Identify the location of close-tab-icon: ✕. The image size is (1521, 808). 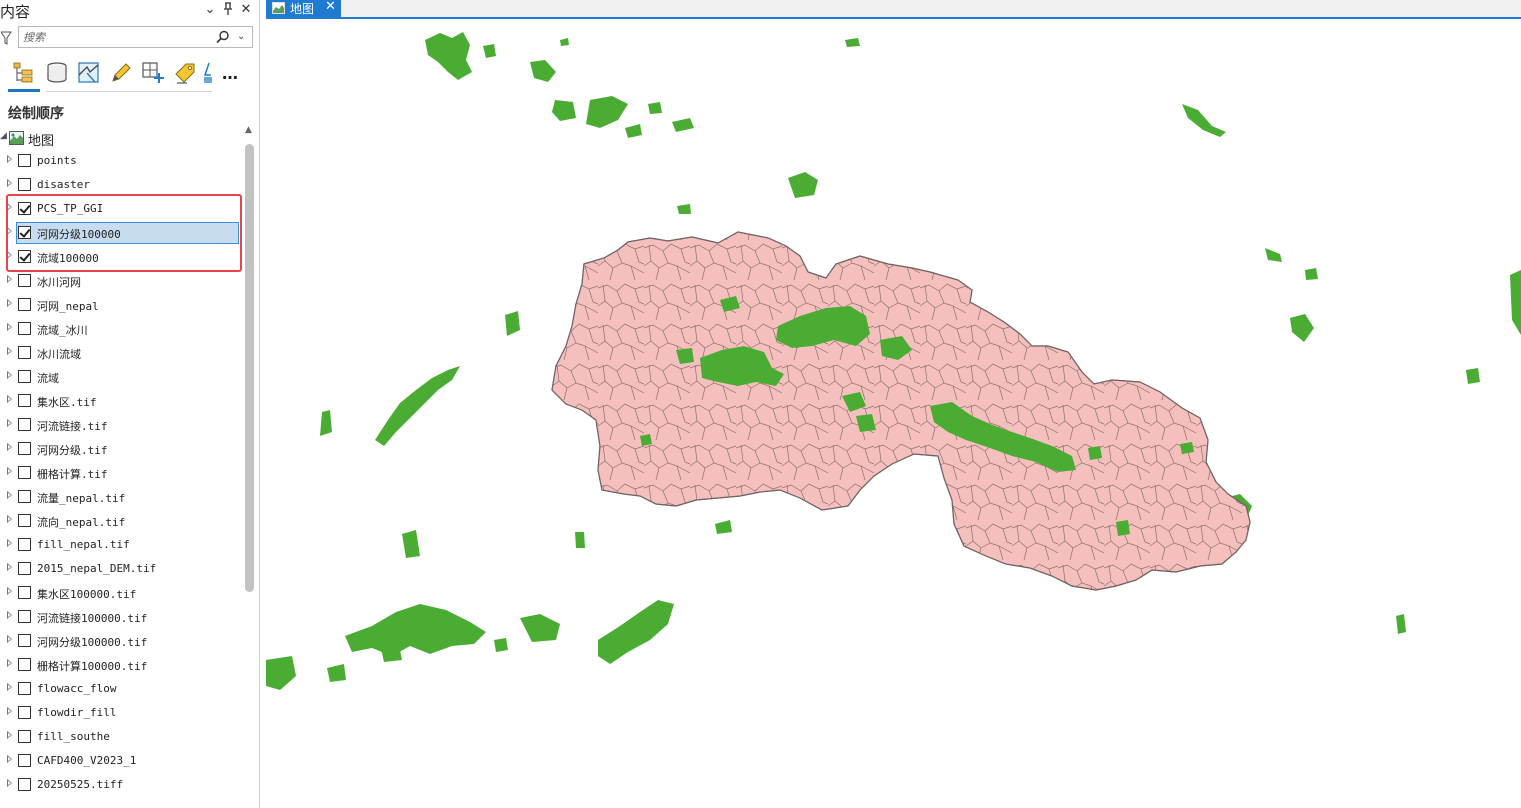
(330, 7).